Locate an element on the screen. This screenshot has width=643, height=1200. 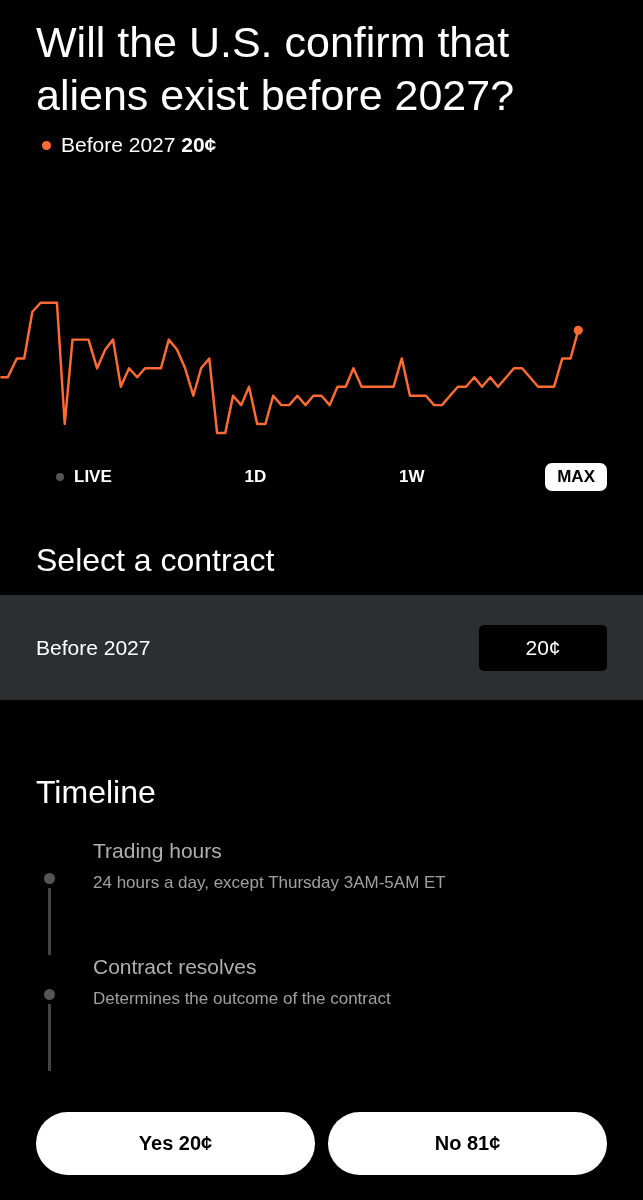
timeline-title: Trading hours is located at coordinates (158, 851).